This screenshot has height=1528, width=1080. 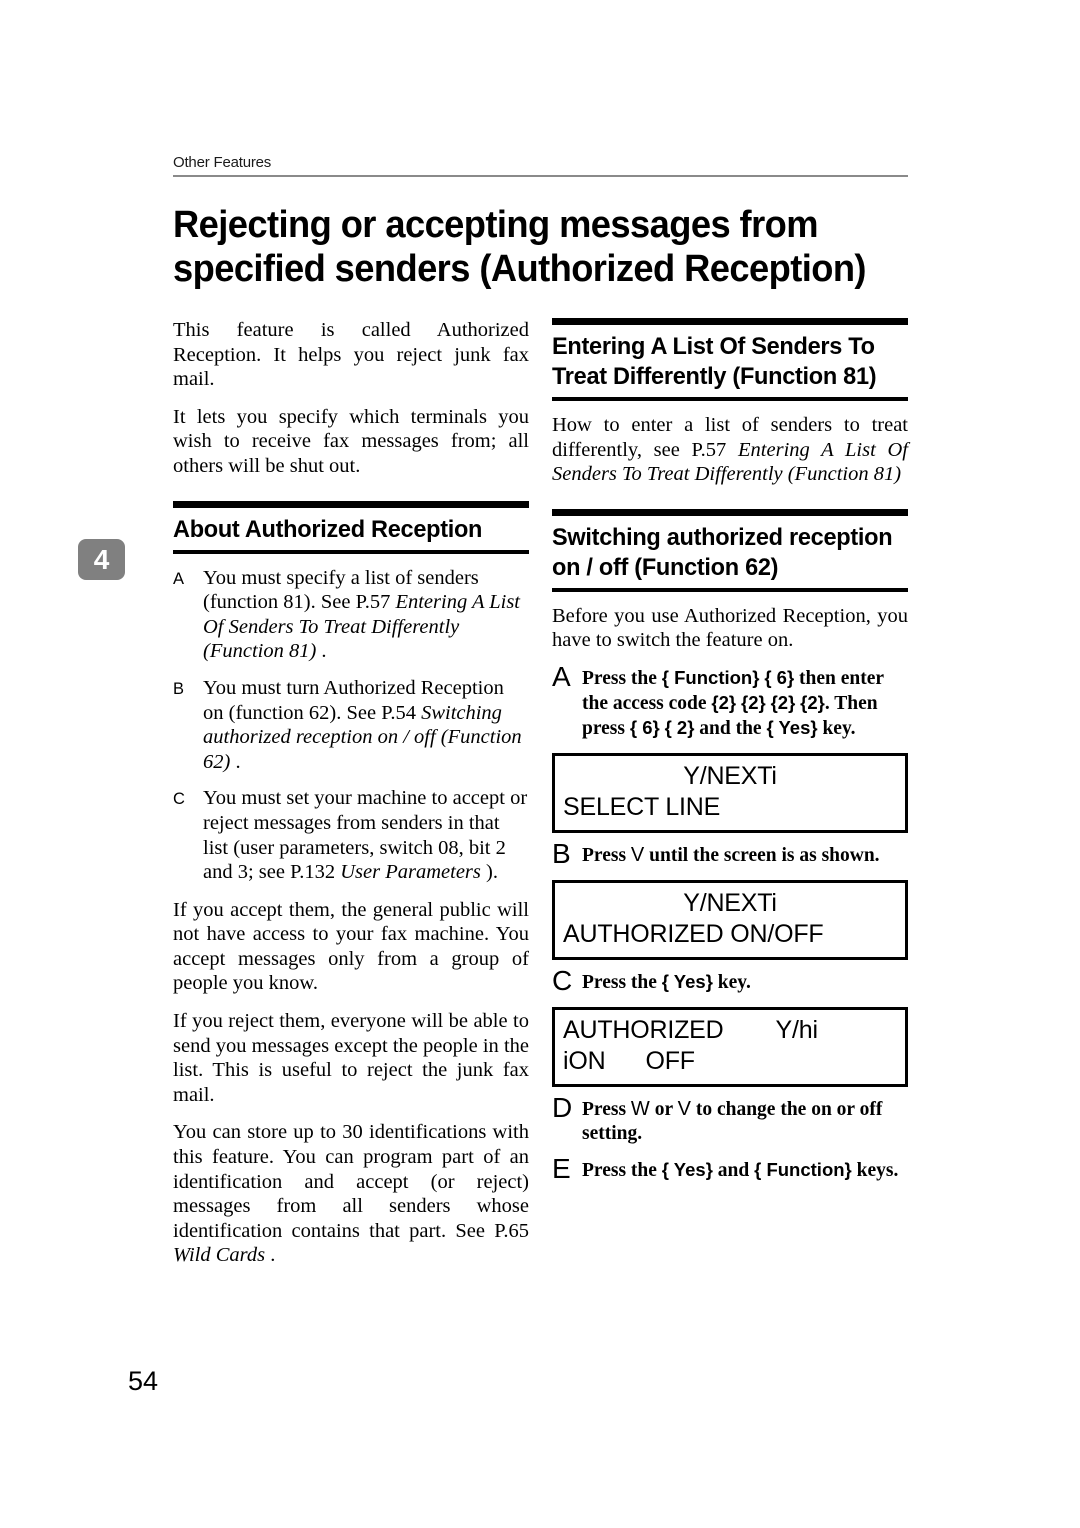 What do you see at coordinates (540, 175) in the screenshot?
I see `header-divider` at bounding box center [540, 175].